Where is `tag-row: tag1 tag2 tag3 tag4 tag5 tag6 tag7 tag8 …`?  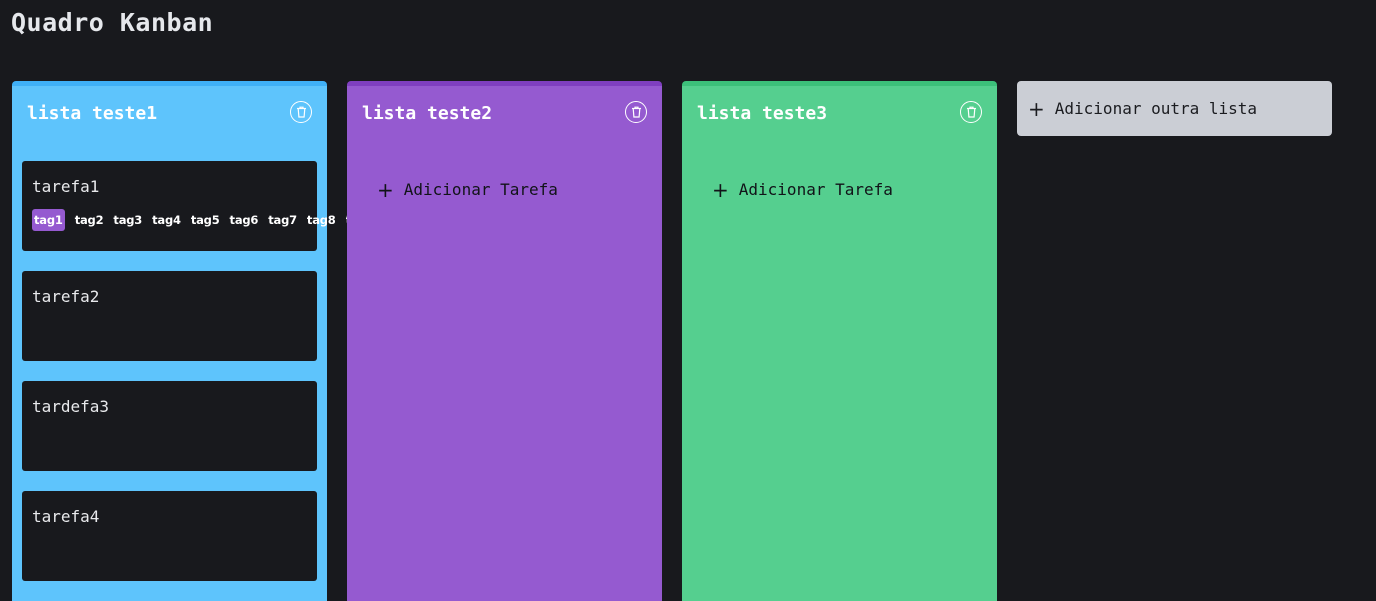 tag-row: tag1 tag2 tag3 tag4 tag5 tag6 tag7 tag8 … is located at coordinates (195, 220).